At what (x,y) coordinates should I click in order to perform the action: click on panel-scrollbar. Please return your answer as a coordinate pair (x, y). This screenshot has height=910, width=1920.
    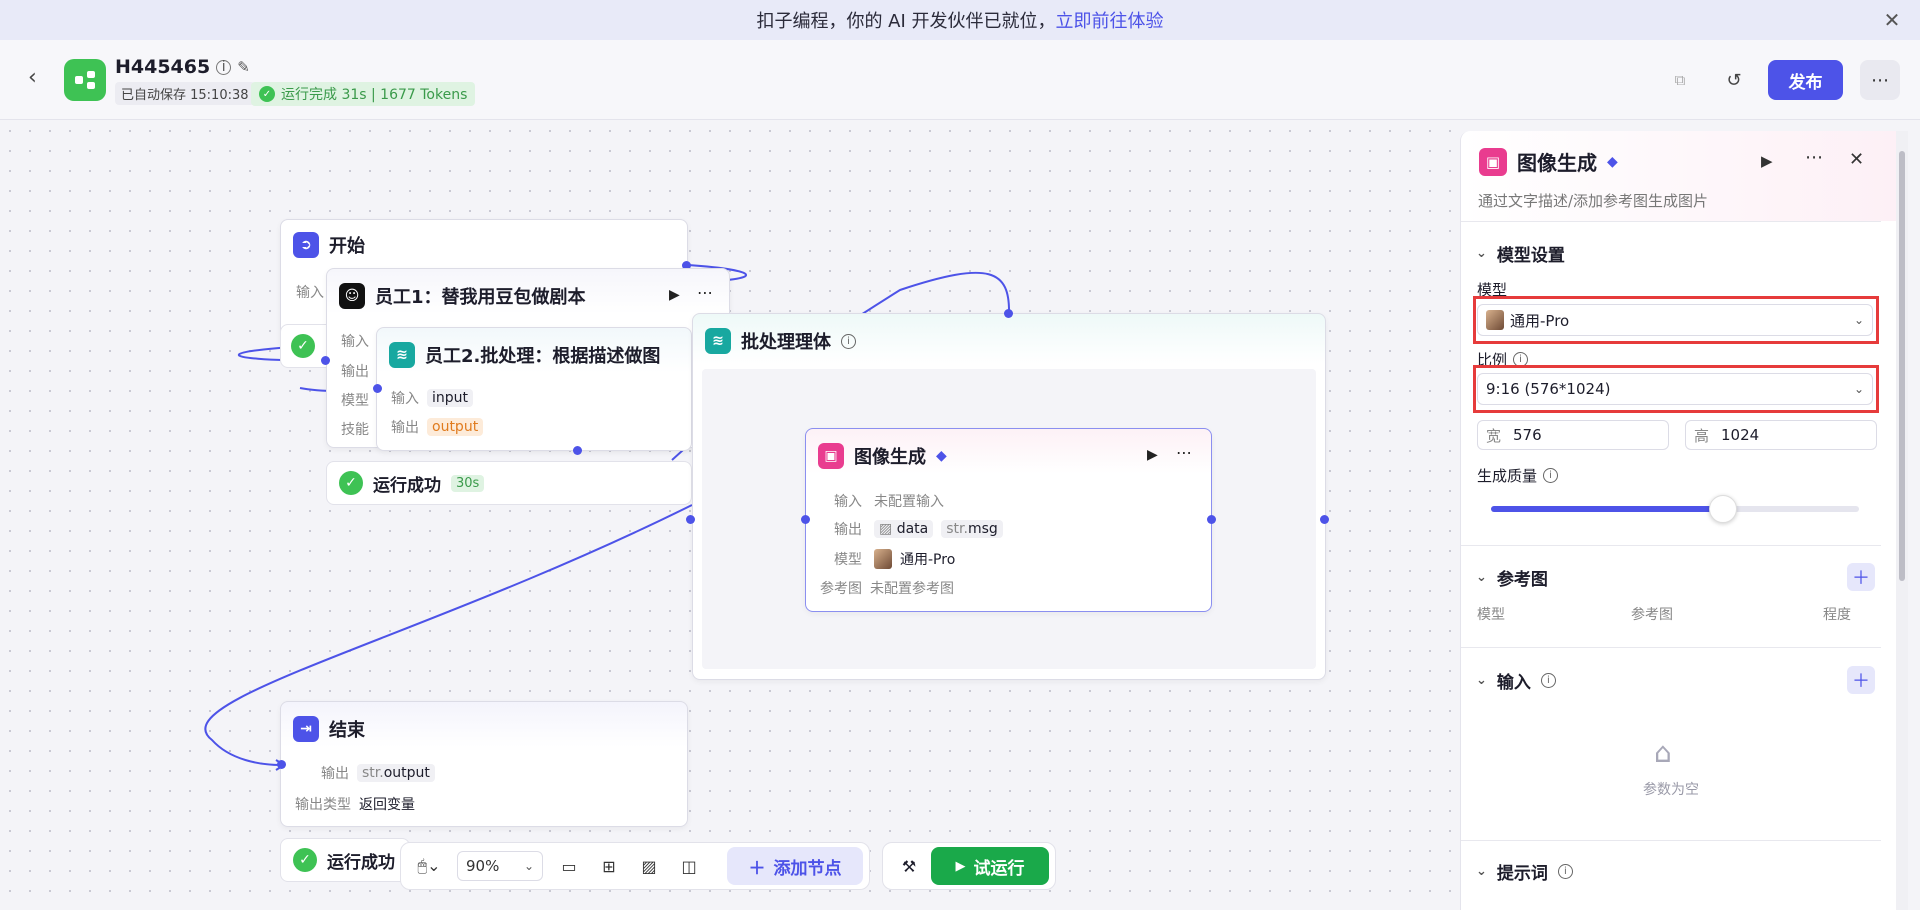
    Looking at the image, I should click on (1902, 520).